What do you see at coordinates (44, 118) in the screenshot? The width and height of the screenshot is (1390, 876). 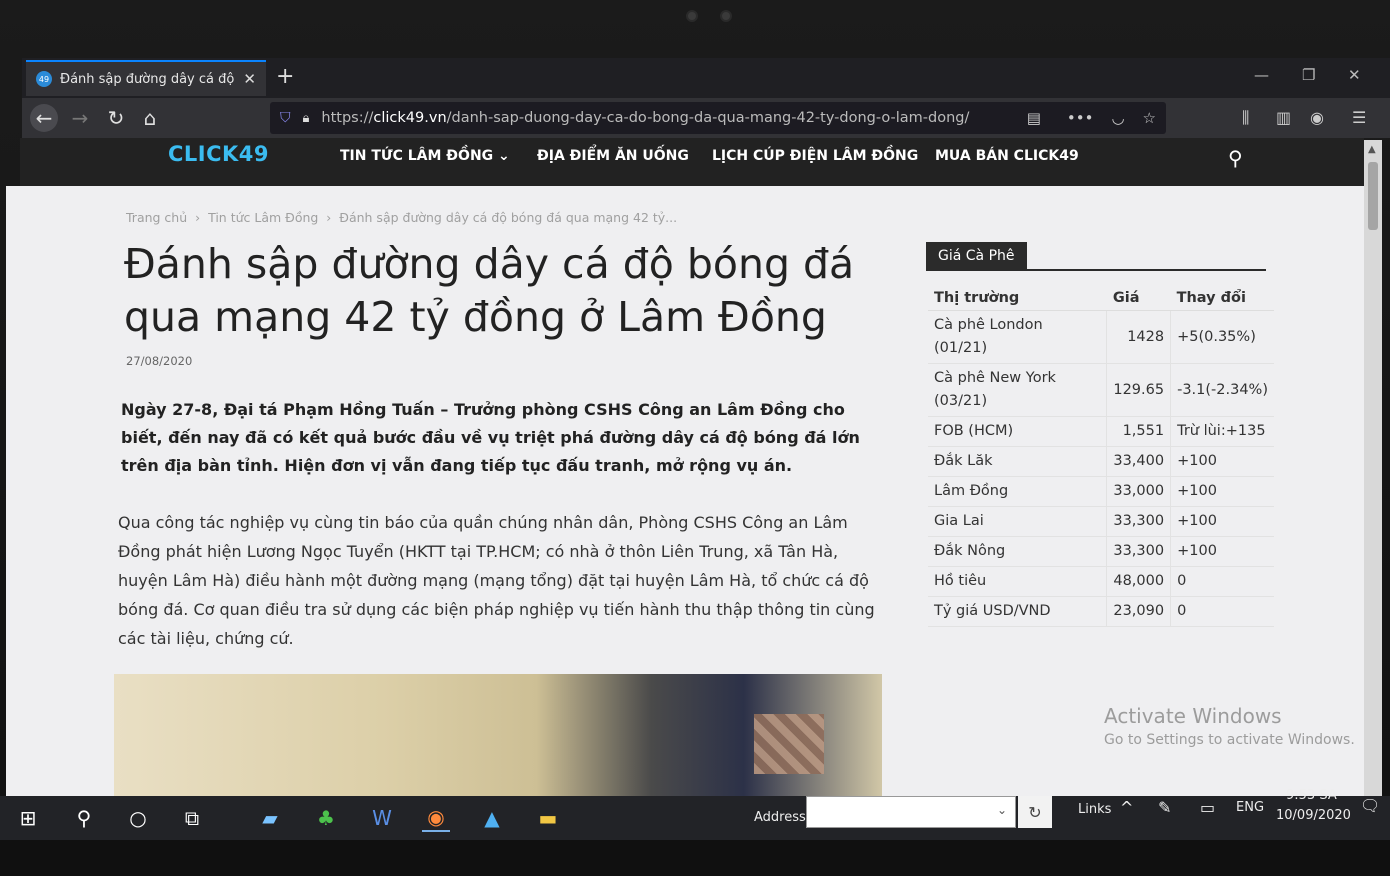 I see `back-arrow-icon: ←` at bounding box center [44, 118].